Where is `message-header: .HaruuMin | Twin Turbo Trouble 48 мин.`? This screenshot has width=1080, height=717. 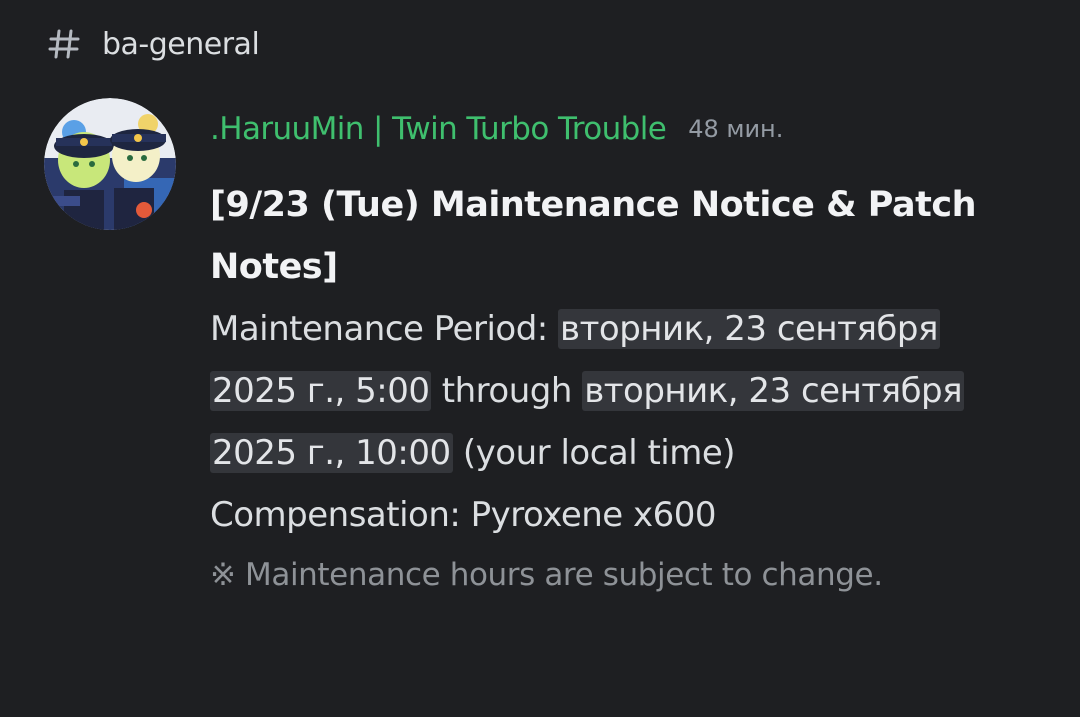
message-header: .HaruuMin | Twin Turbo Trouble 48 мин. is located at coordinates (605, 129).